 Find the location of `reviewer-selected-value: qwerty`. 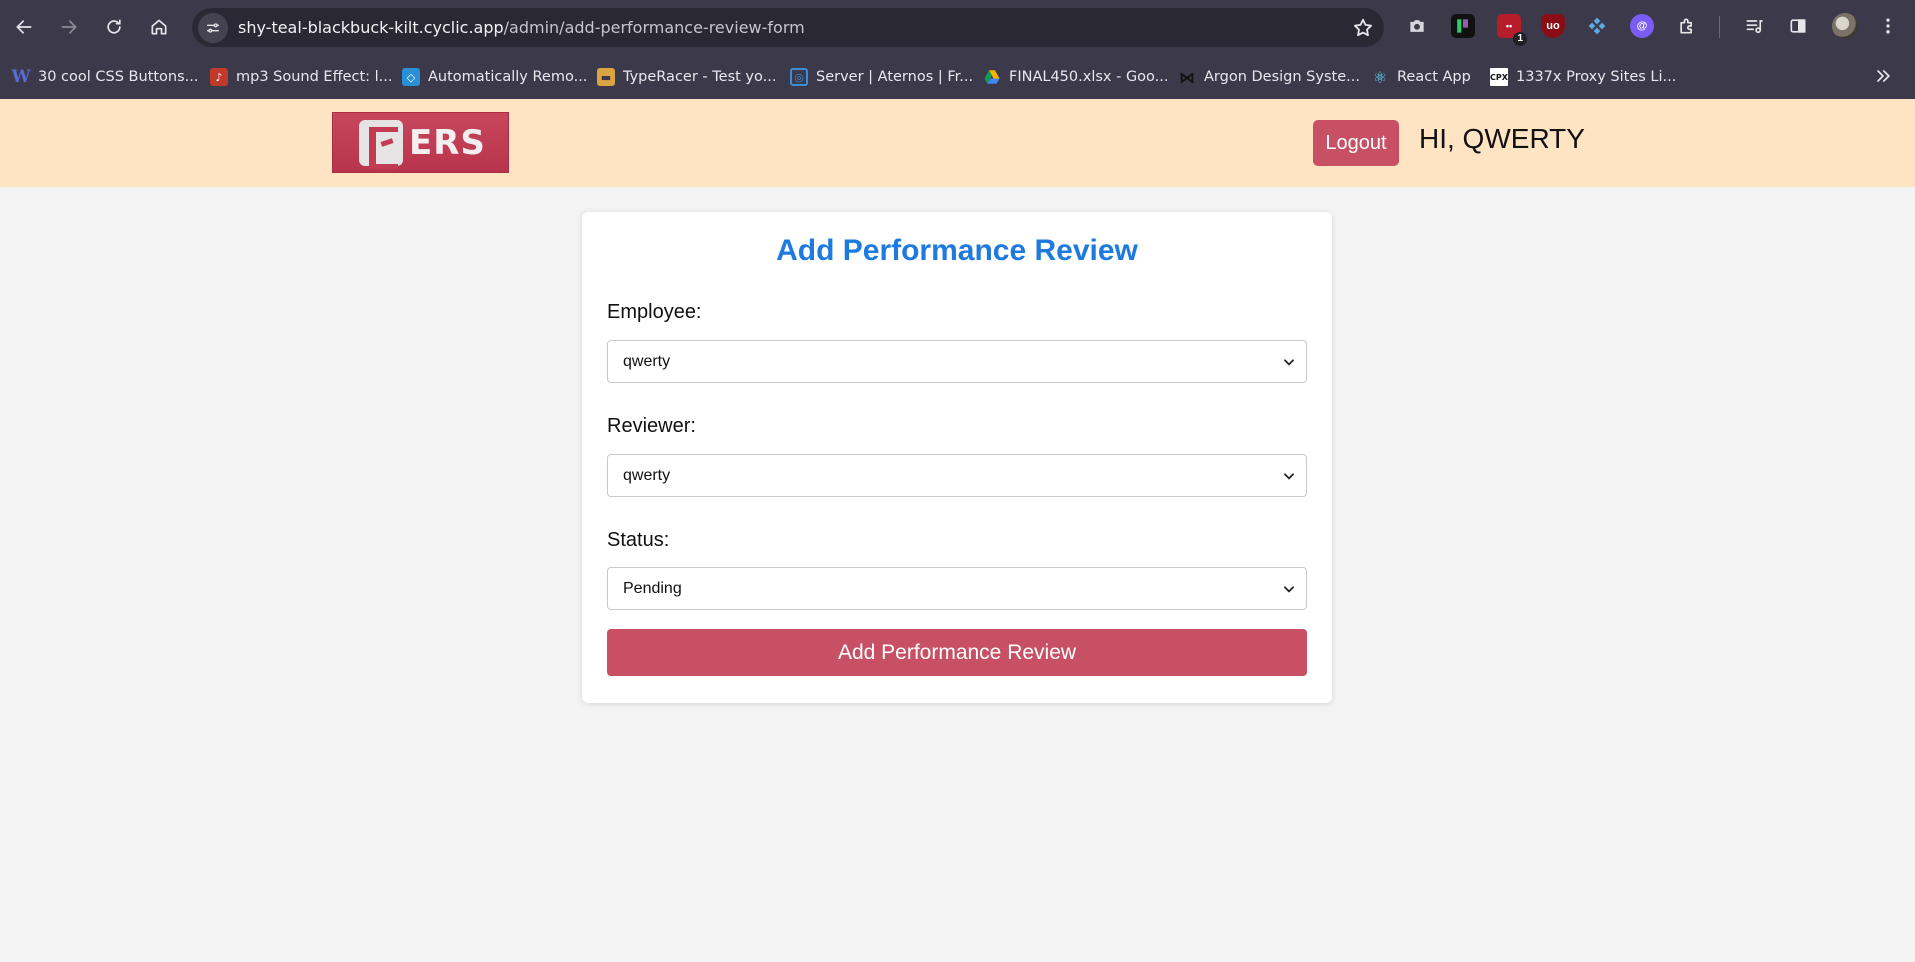

reviewer-selected-value: qwerty is located at coordinates (647, 475).